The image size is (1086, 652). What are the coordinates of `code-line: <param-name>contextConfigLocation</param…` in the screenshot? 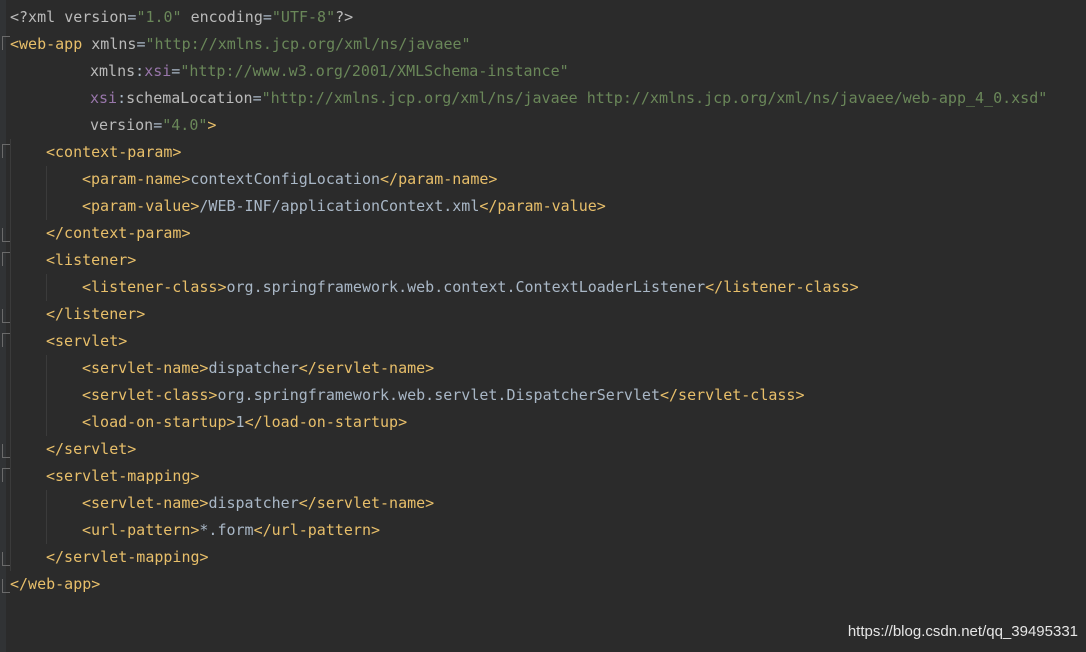 It's located at (543, 179).